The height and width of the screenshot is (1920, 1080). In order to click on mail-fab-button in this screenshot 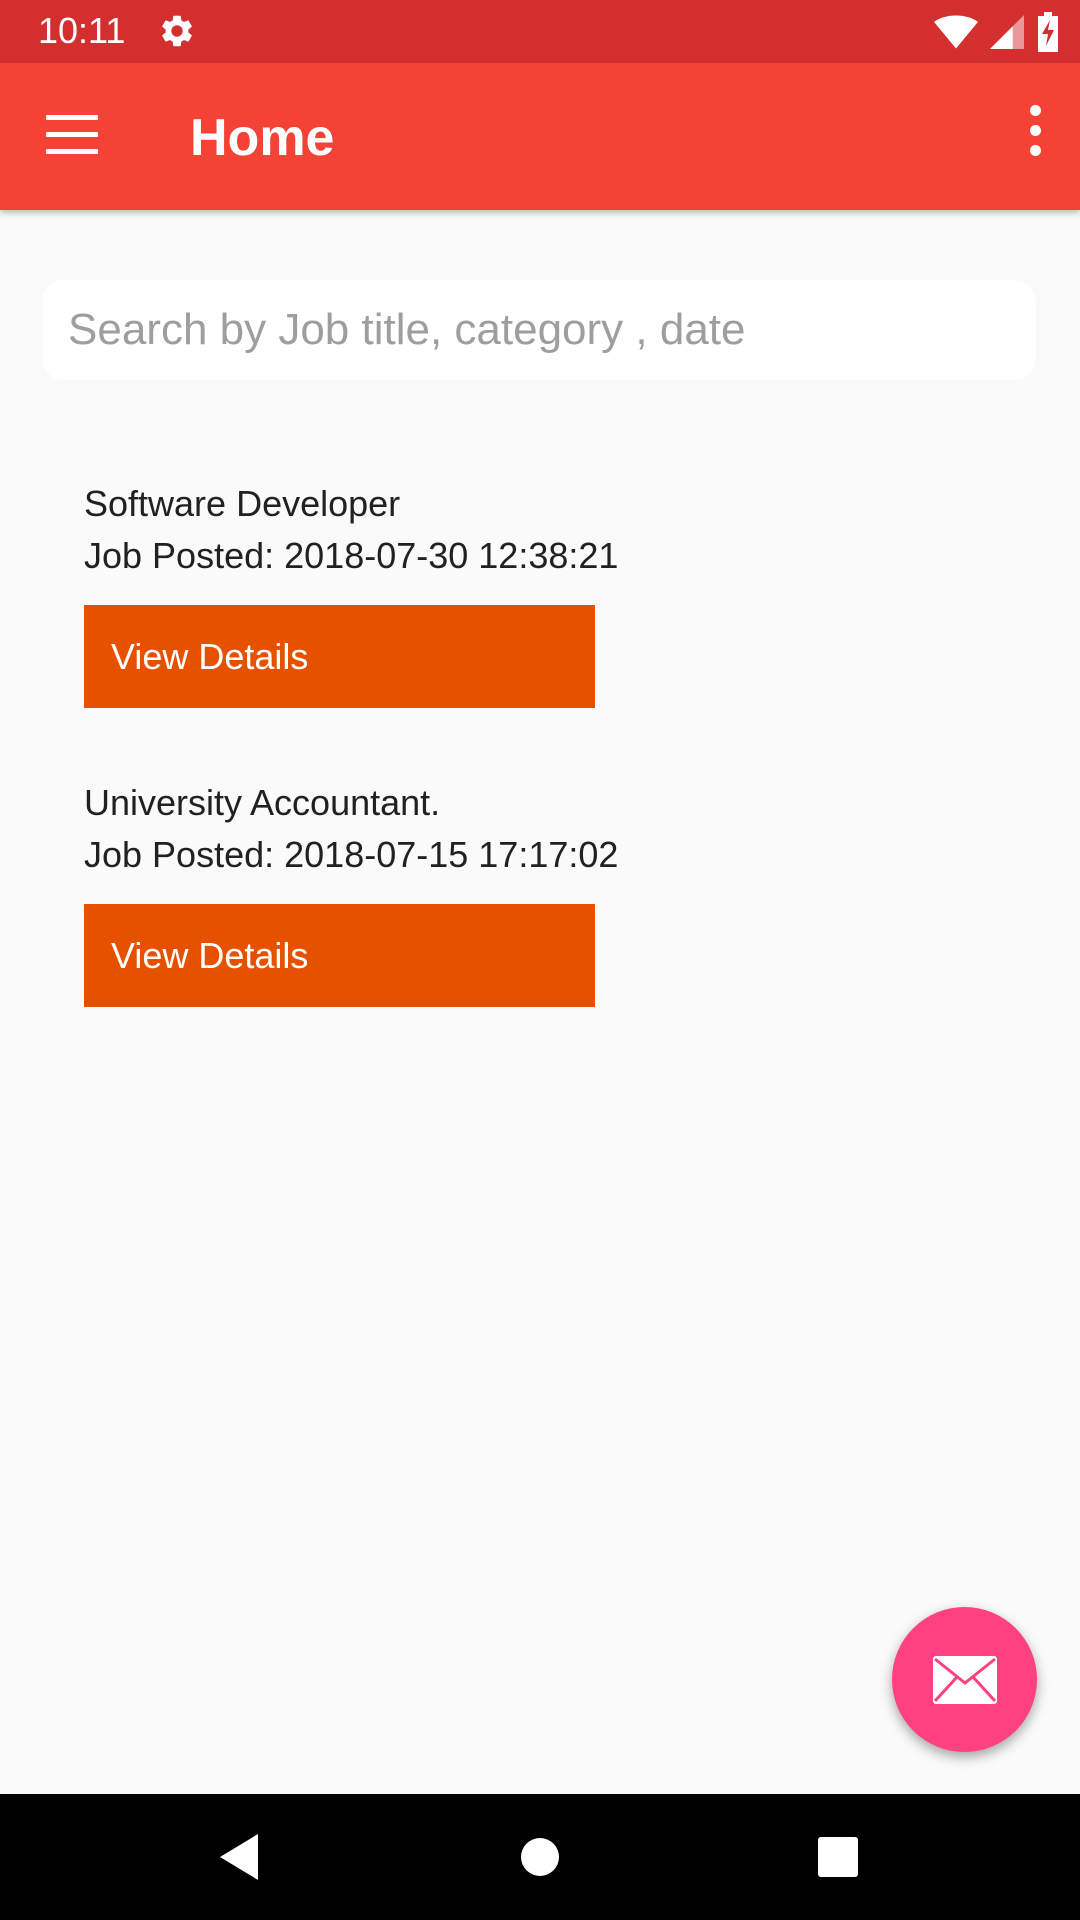, I will do `click(964, 1679)`.